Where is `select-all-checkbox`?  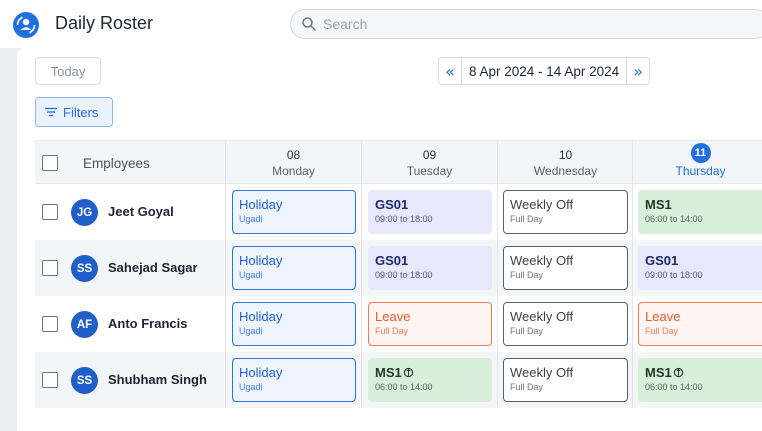 select-all-checkbox is located at coordinates (50, 163).